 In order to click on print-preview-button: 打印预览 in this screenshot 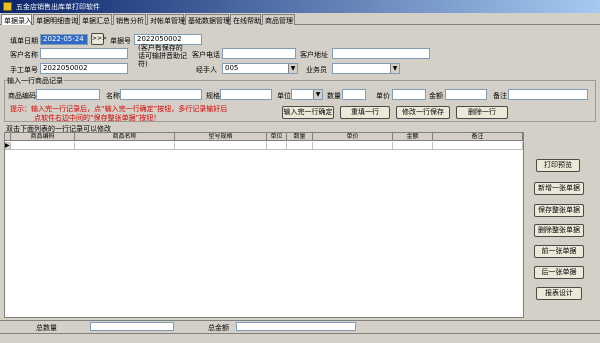, I will do `click(558, 165)`.